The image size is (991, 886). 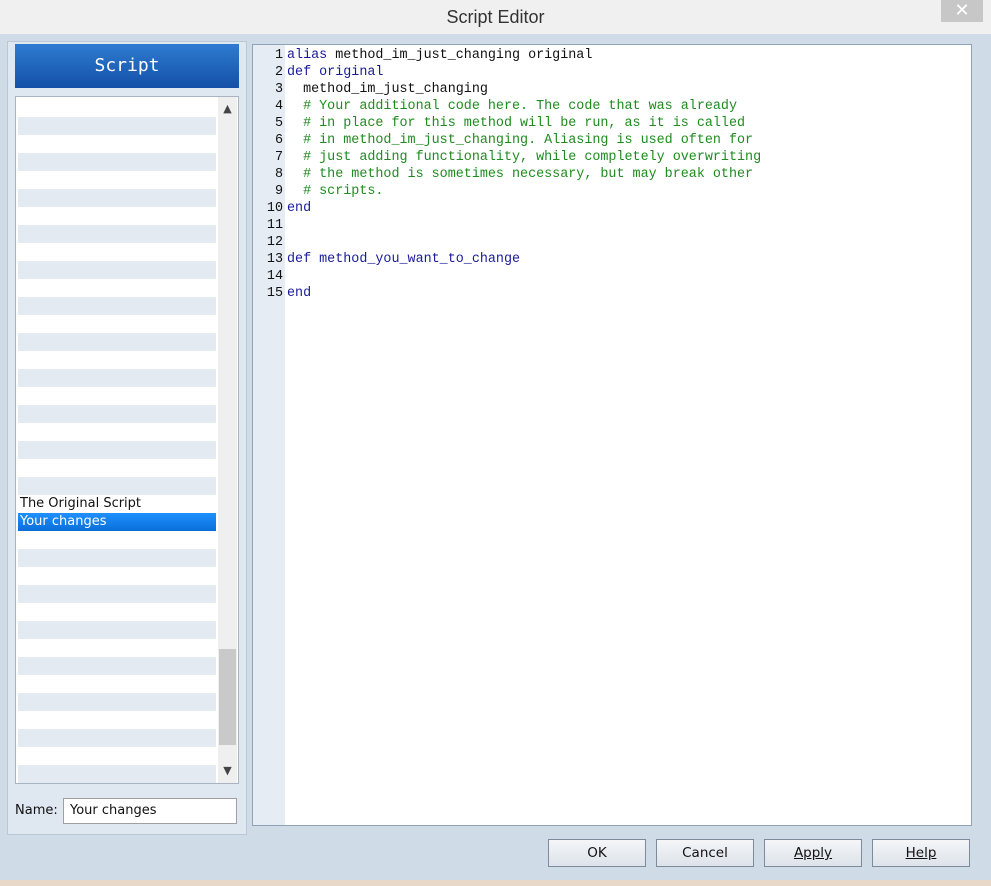 I want to click on bottom-edge, so click(x=495, y=883).